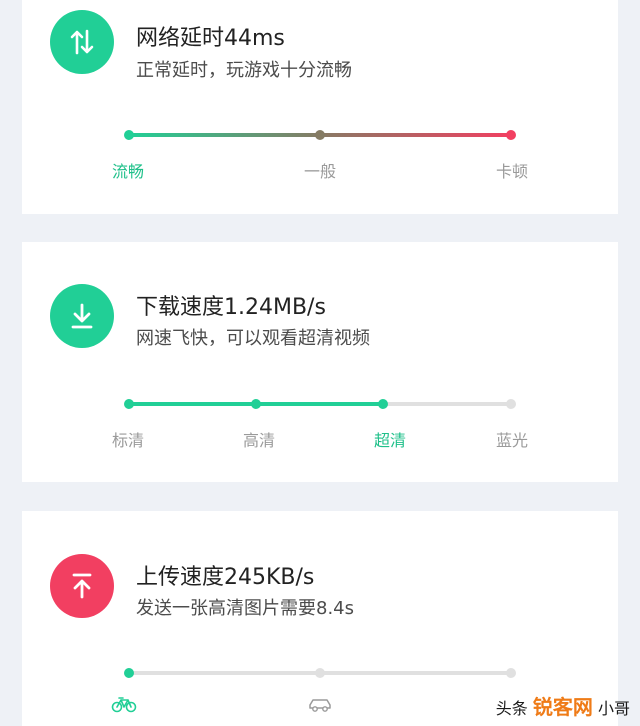 This screenshot has width=640, height=726. What do you see at coordinates (225, 577) in the screenshot?
I see `upload-title: 上传速度245KB/s` at bounding box center [225, 577].